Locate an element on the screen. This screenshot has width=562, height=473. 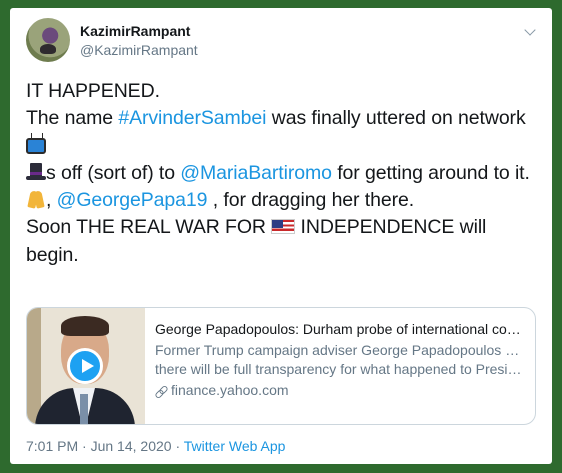
mention-link: @GeorgePapa19 is located at coordinates (132, 200).